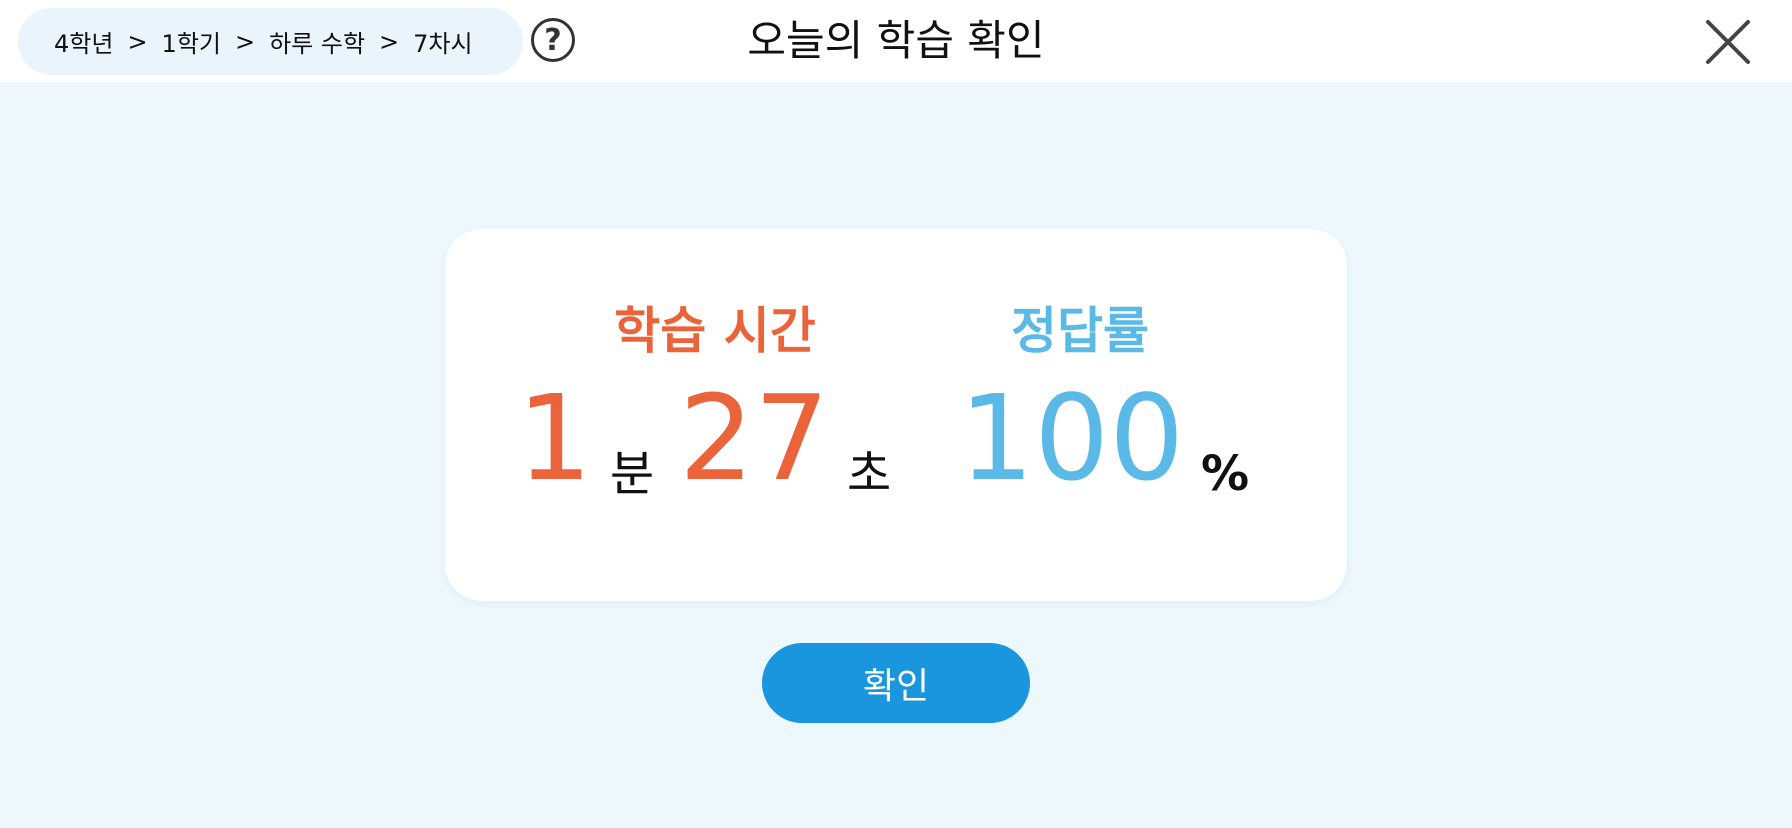  I want to click on question-circle-icon: ?, so click(553, 40).